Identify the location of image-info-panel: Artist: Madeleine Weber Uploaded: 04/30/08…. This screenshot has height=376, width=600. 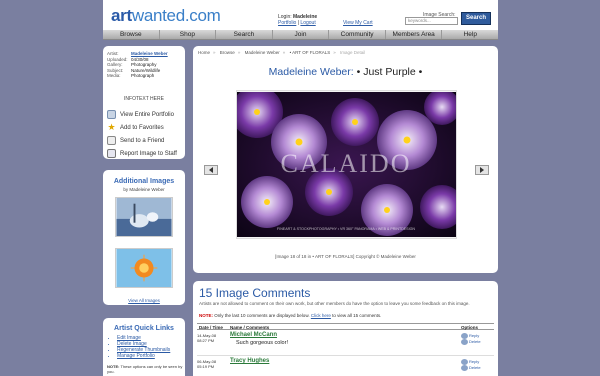
(144, 102).